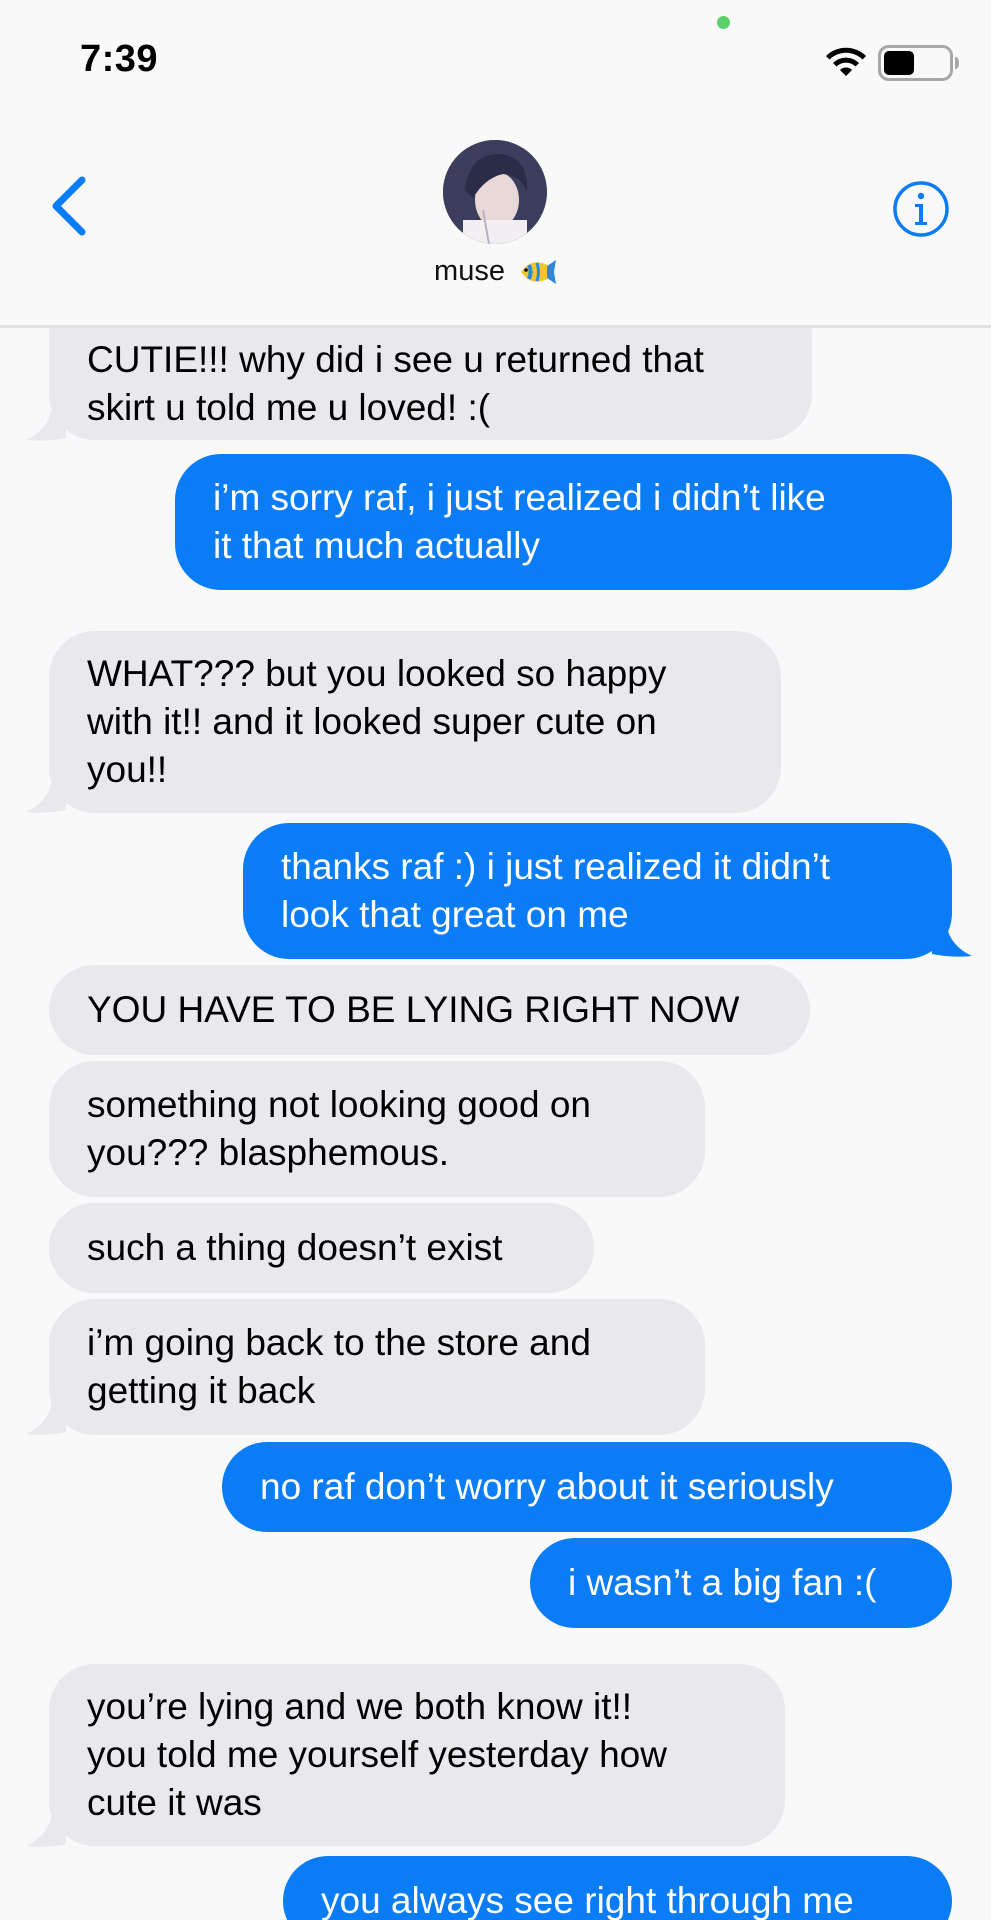  What do you see at coordinates (429, 1010) in the screenshot?
I see `message-bubble-incoming: YOU HAVE TO BE LYING RIGHT NOW` at bounding box center [429, 1010].